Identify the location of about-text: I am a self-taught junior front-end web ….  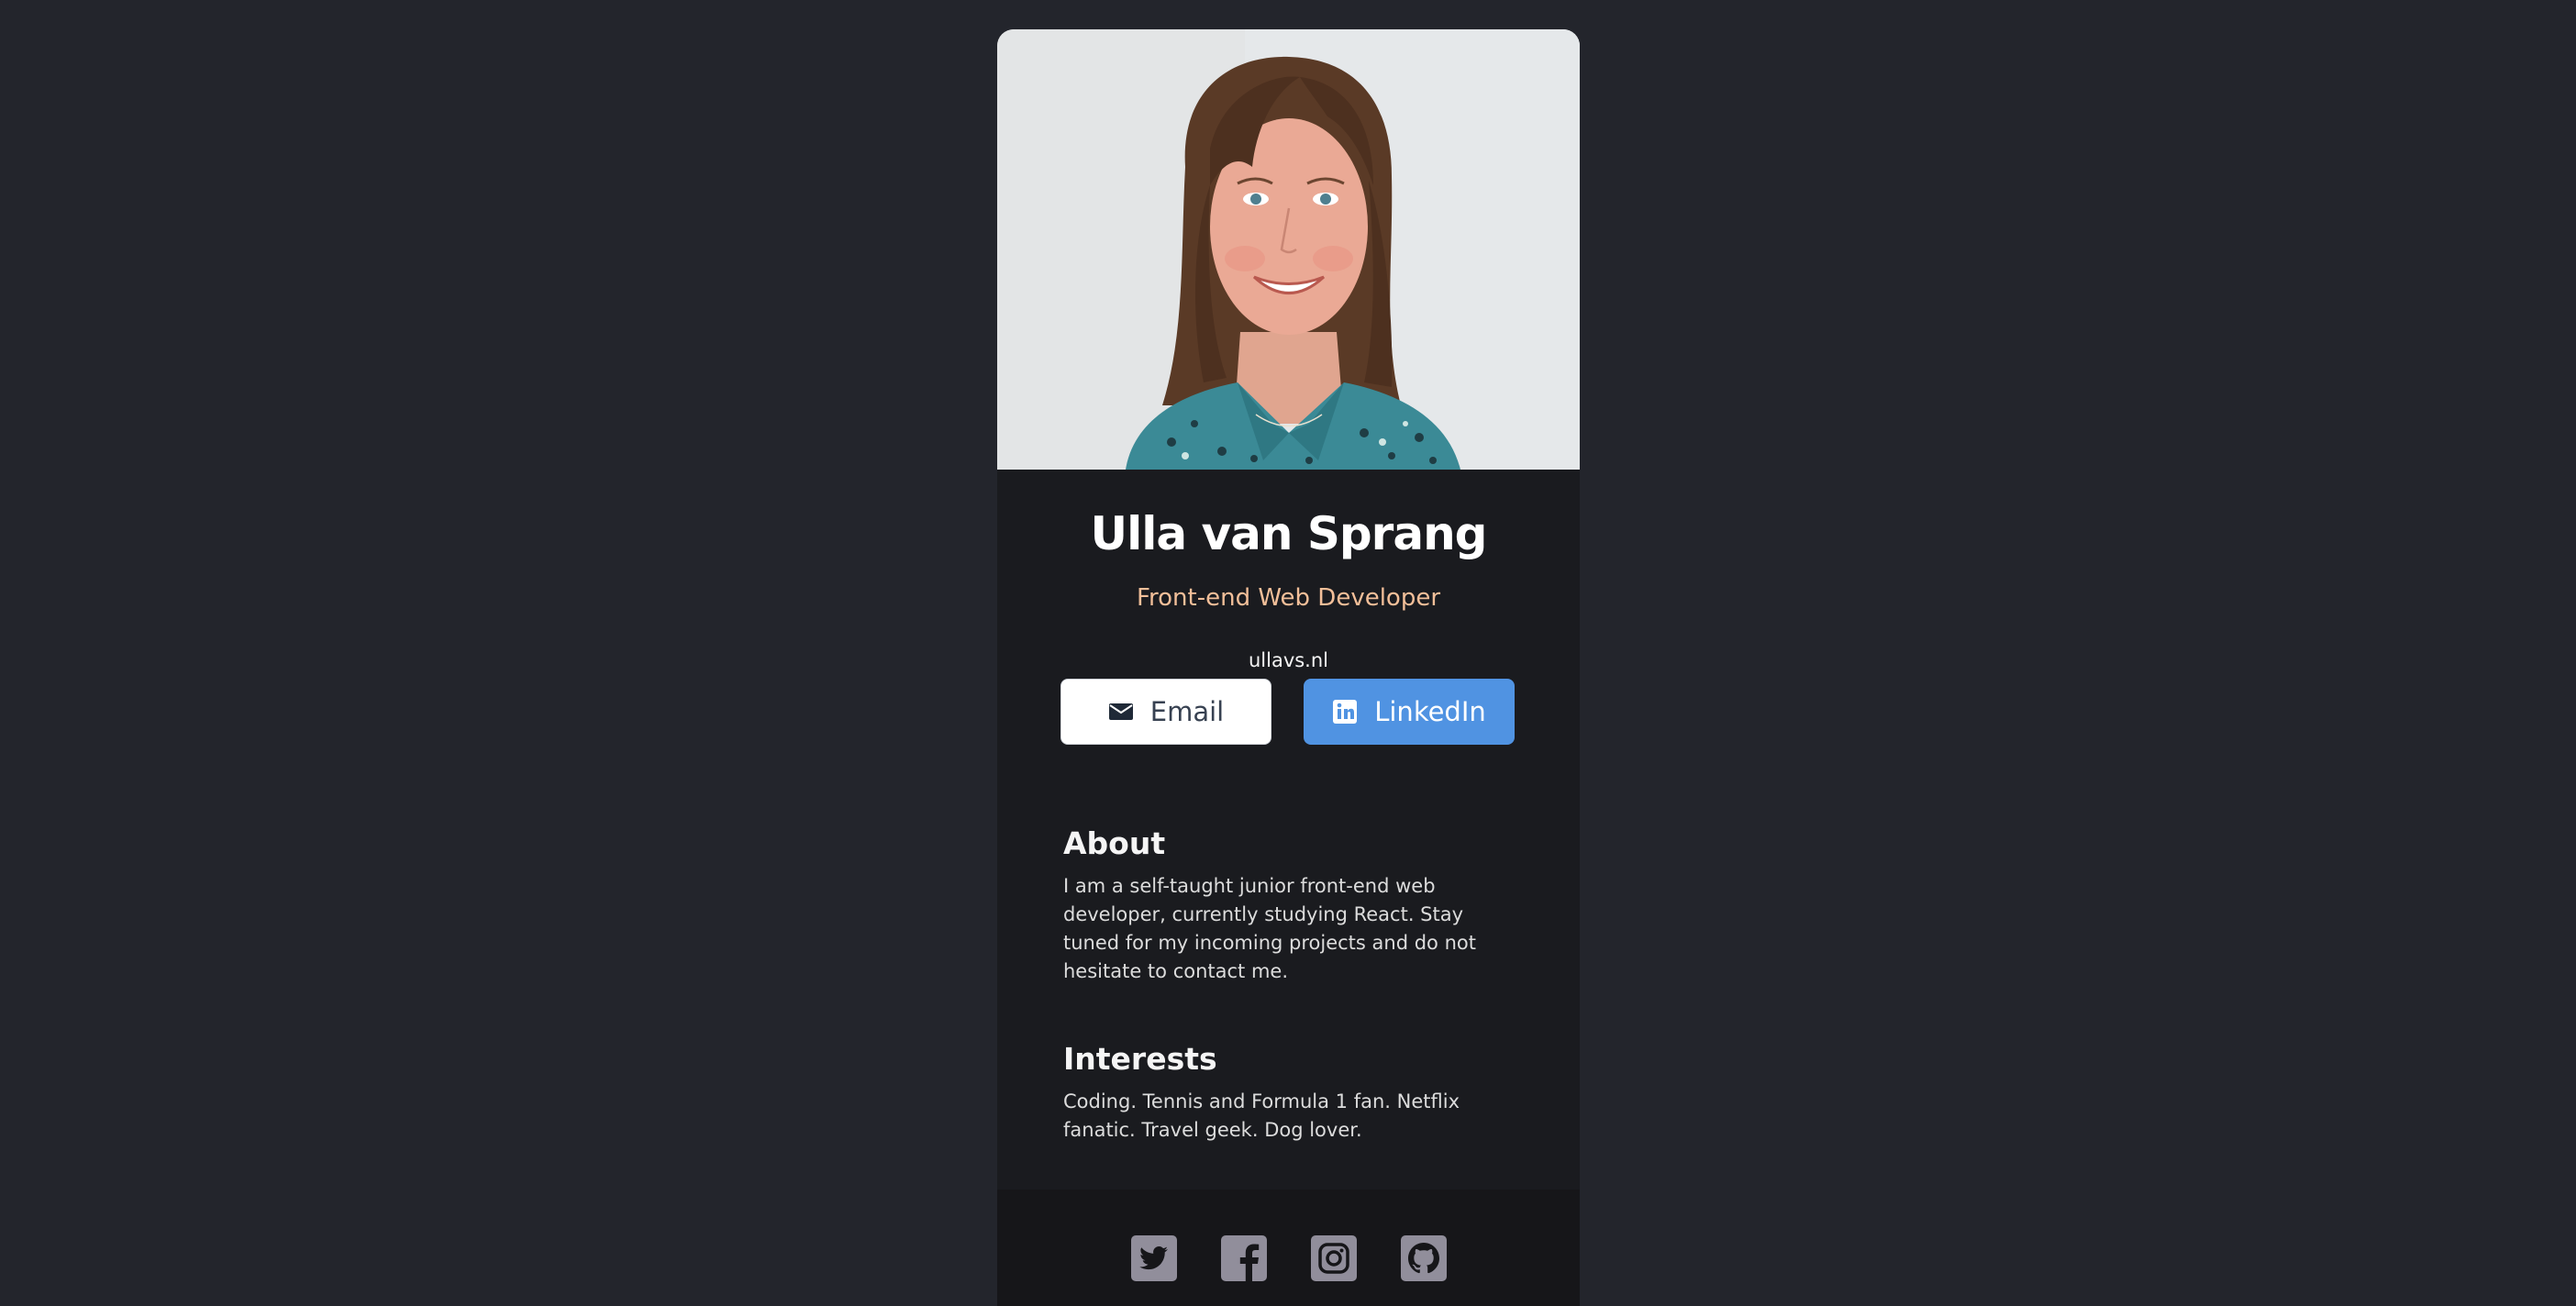
(1269, 928).